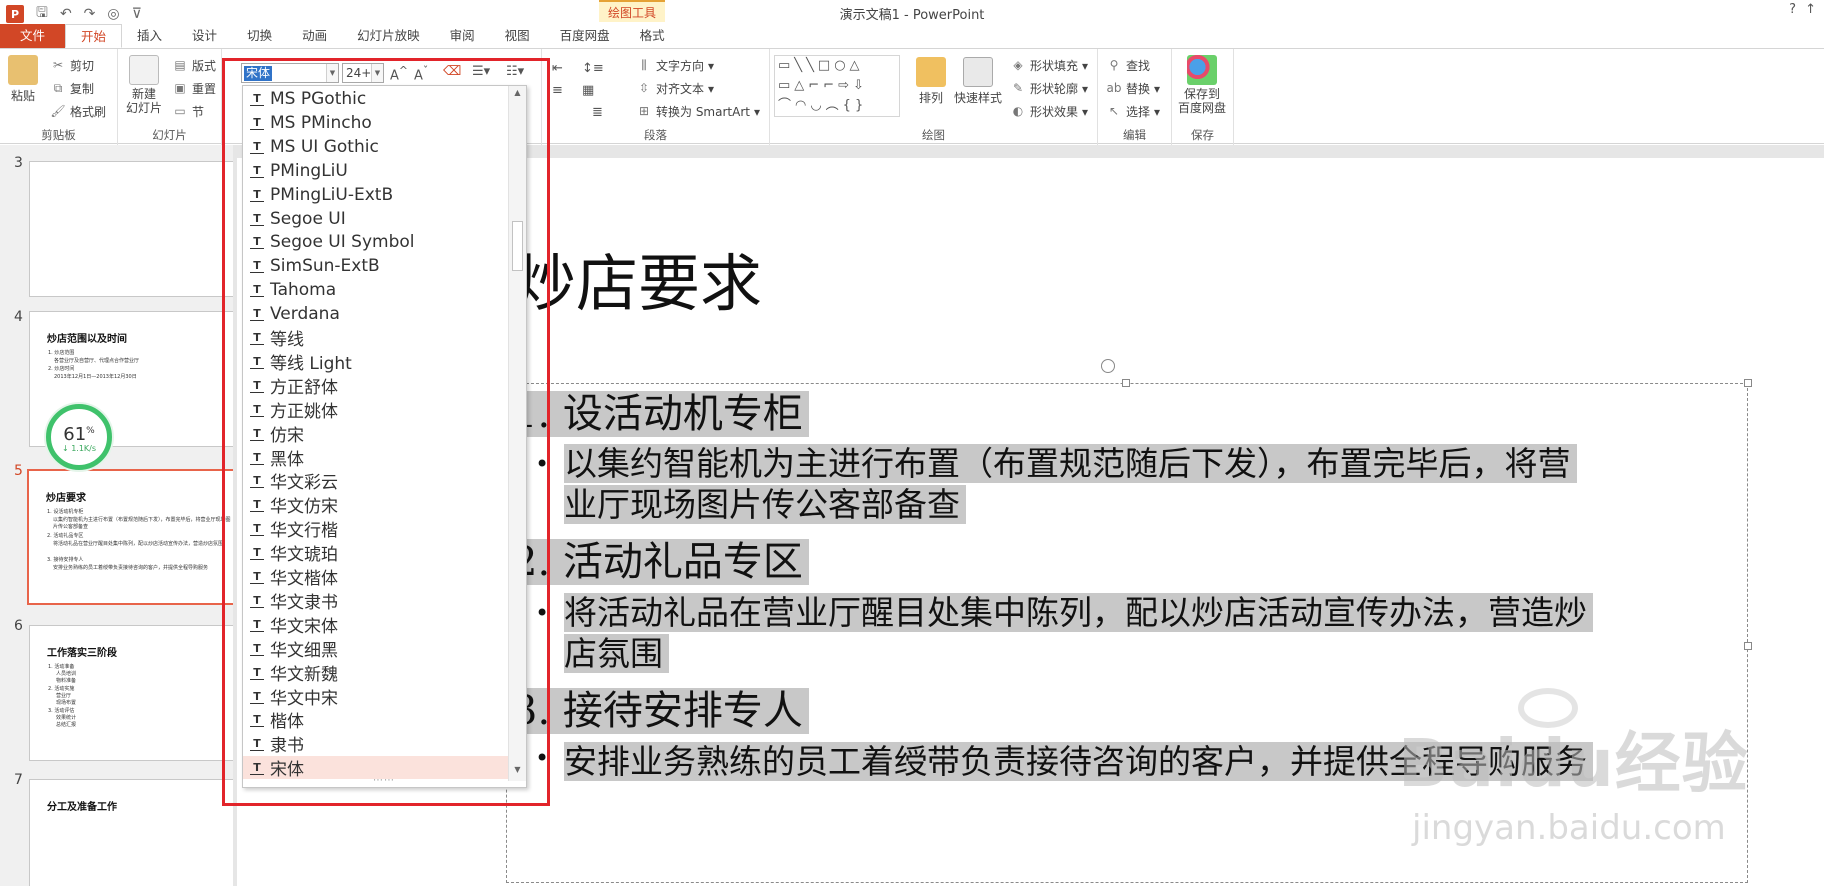  Describe the element at coordinates (375, 241) in the screenshot. I see `font-option: T Segoe UI Symbol` at that location.